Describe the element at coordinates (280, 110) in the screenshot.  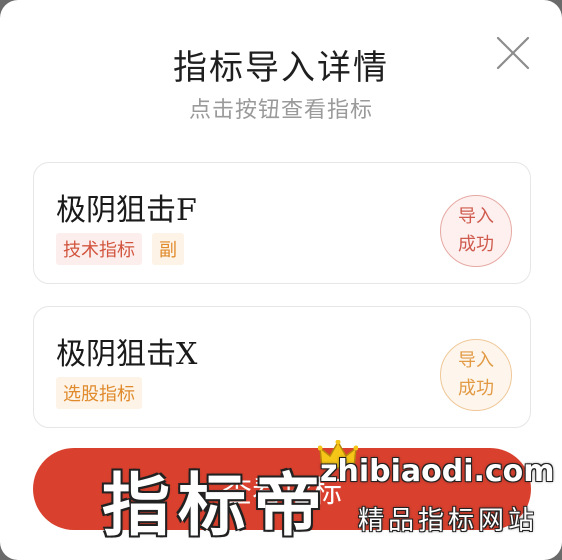
I see `dialog-subtitle: 点击按钮查看指标` at that location.